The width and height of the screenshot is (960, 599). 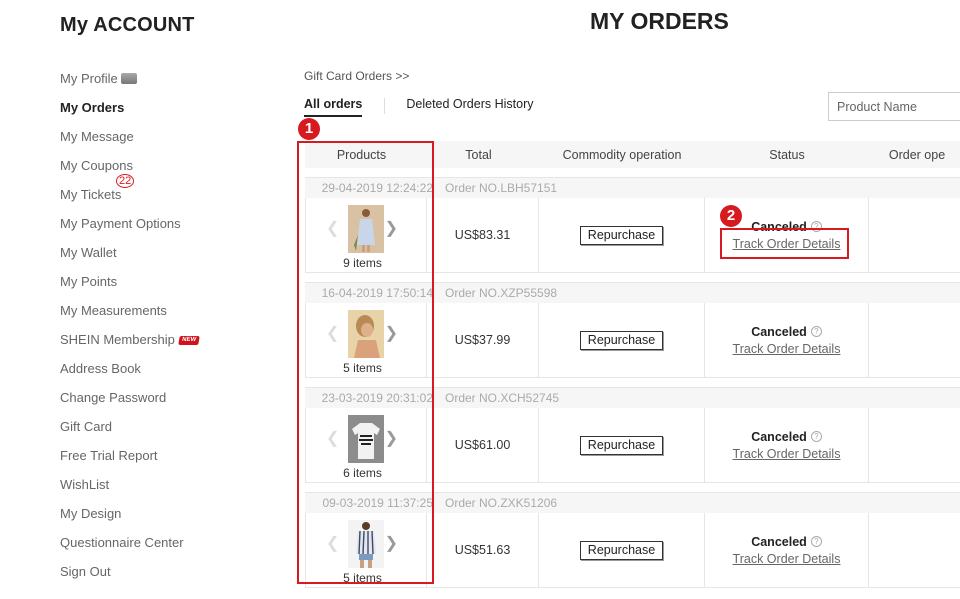 I want to click on products-cell: ❮ ❯ 9 items, so click(x=366, y=235).